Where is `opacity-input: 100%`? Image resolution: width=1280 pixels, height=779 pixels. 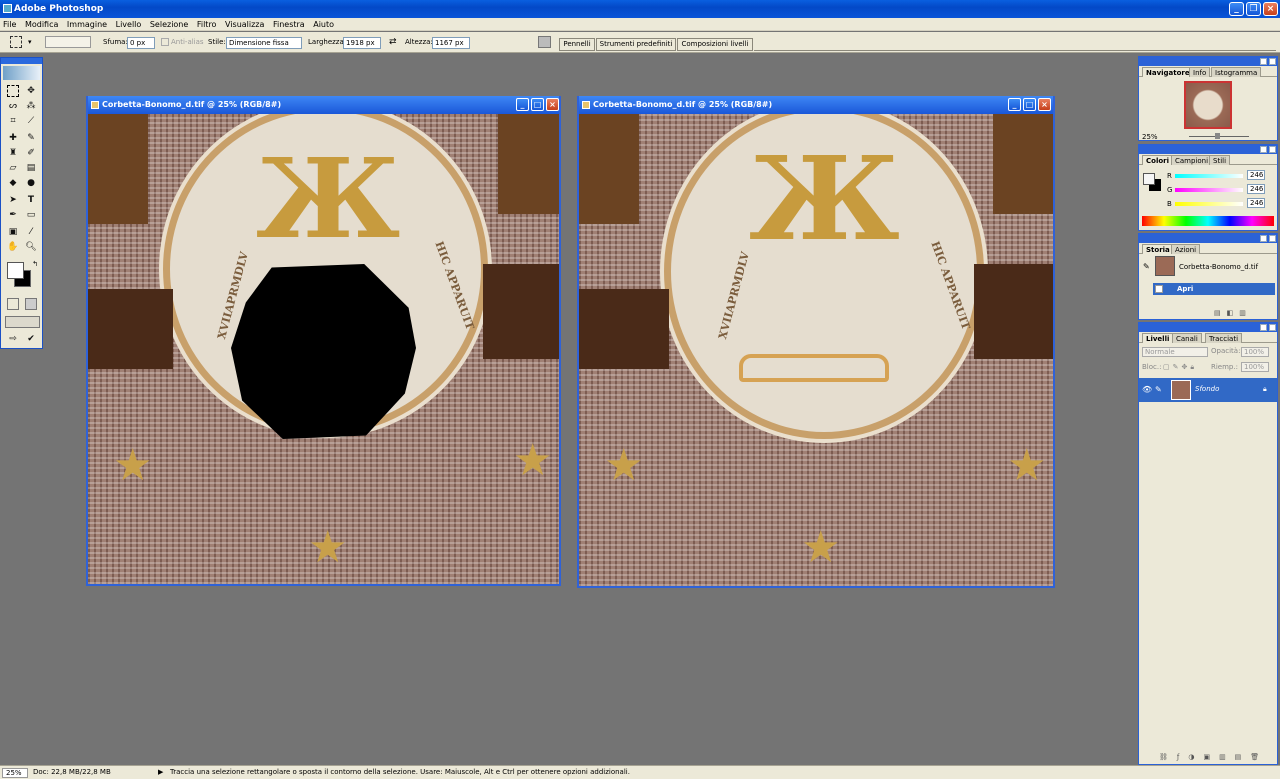
opacity-input: 100% is located at coordinates (1255, 352).